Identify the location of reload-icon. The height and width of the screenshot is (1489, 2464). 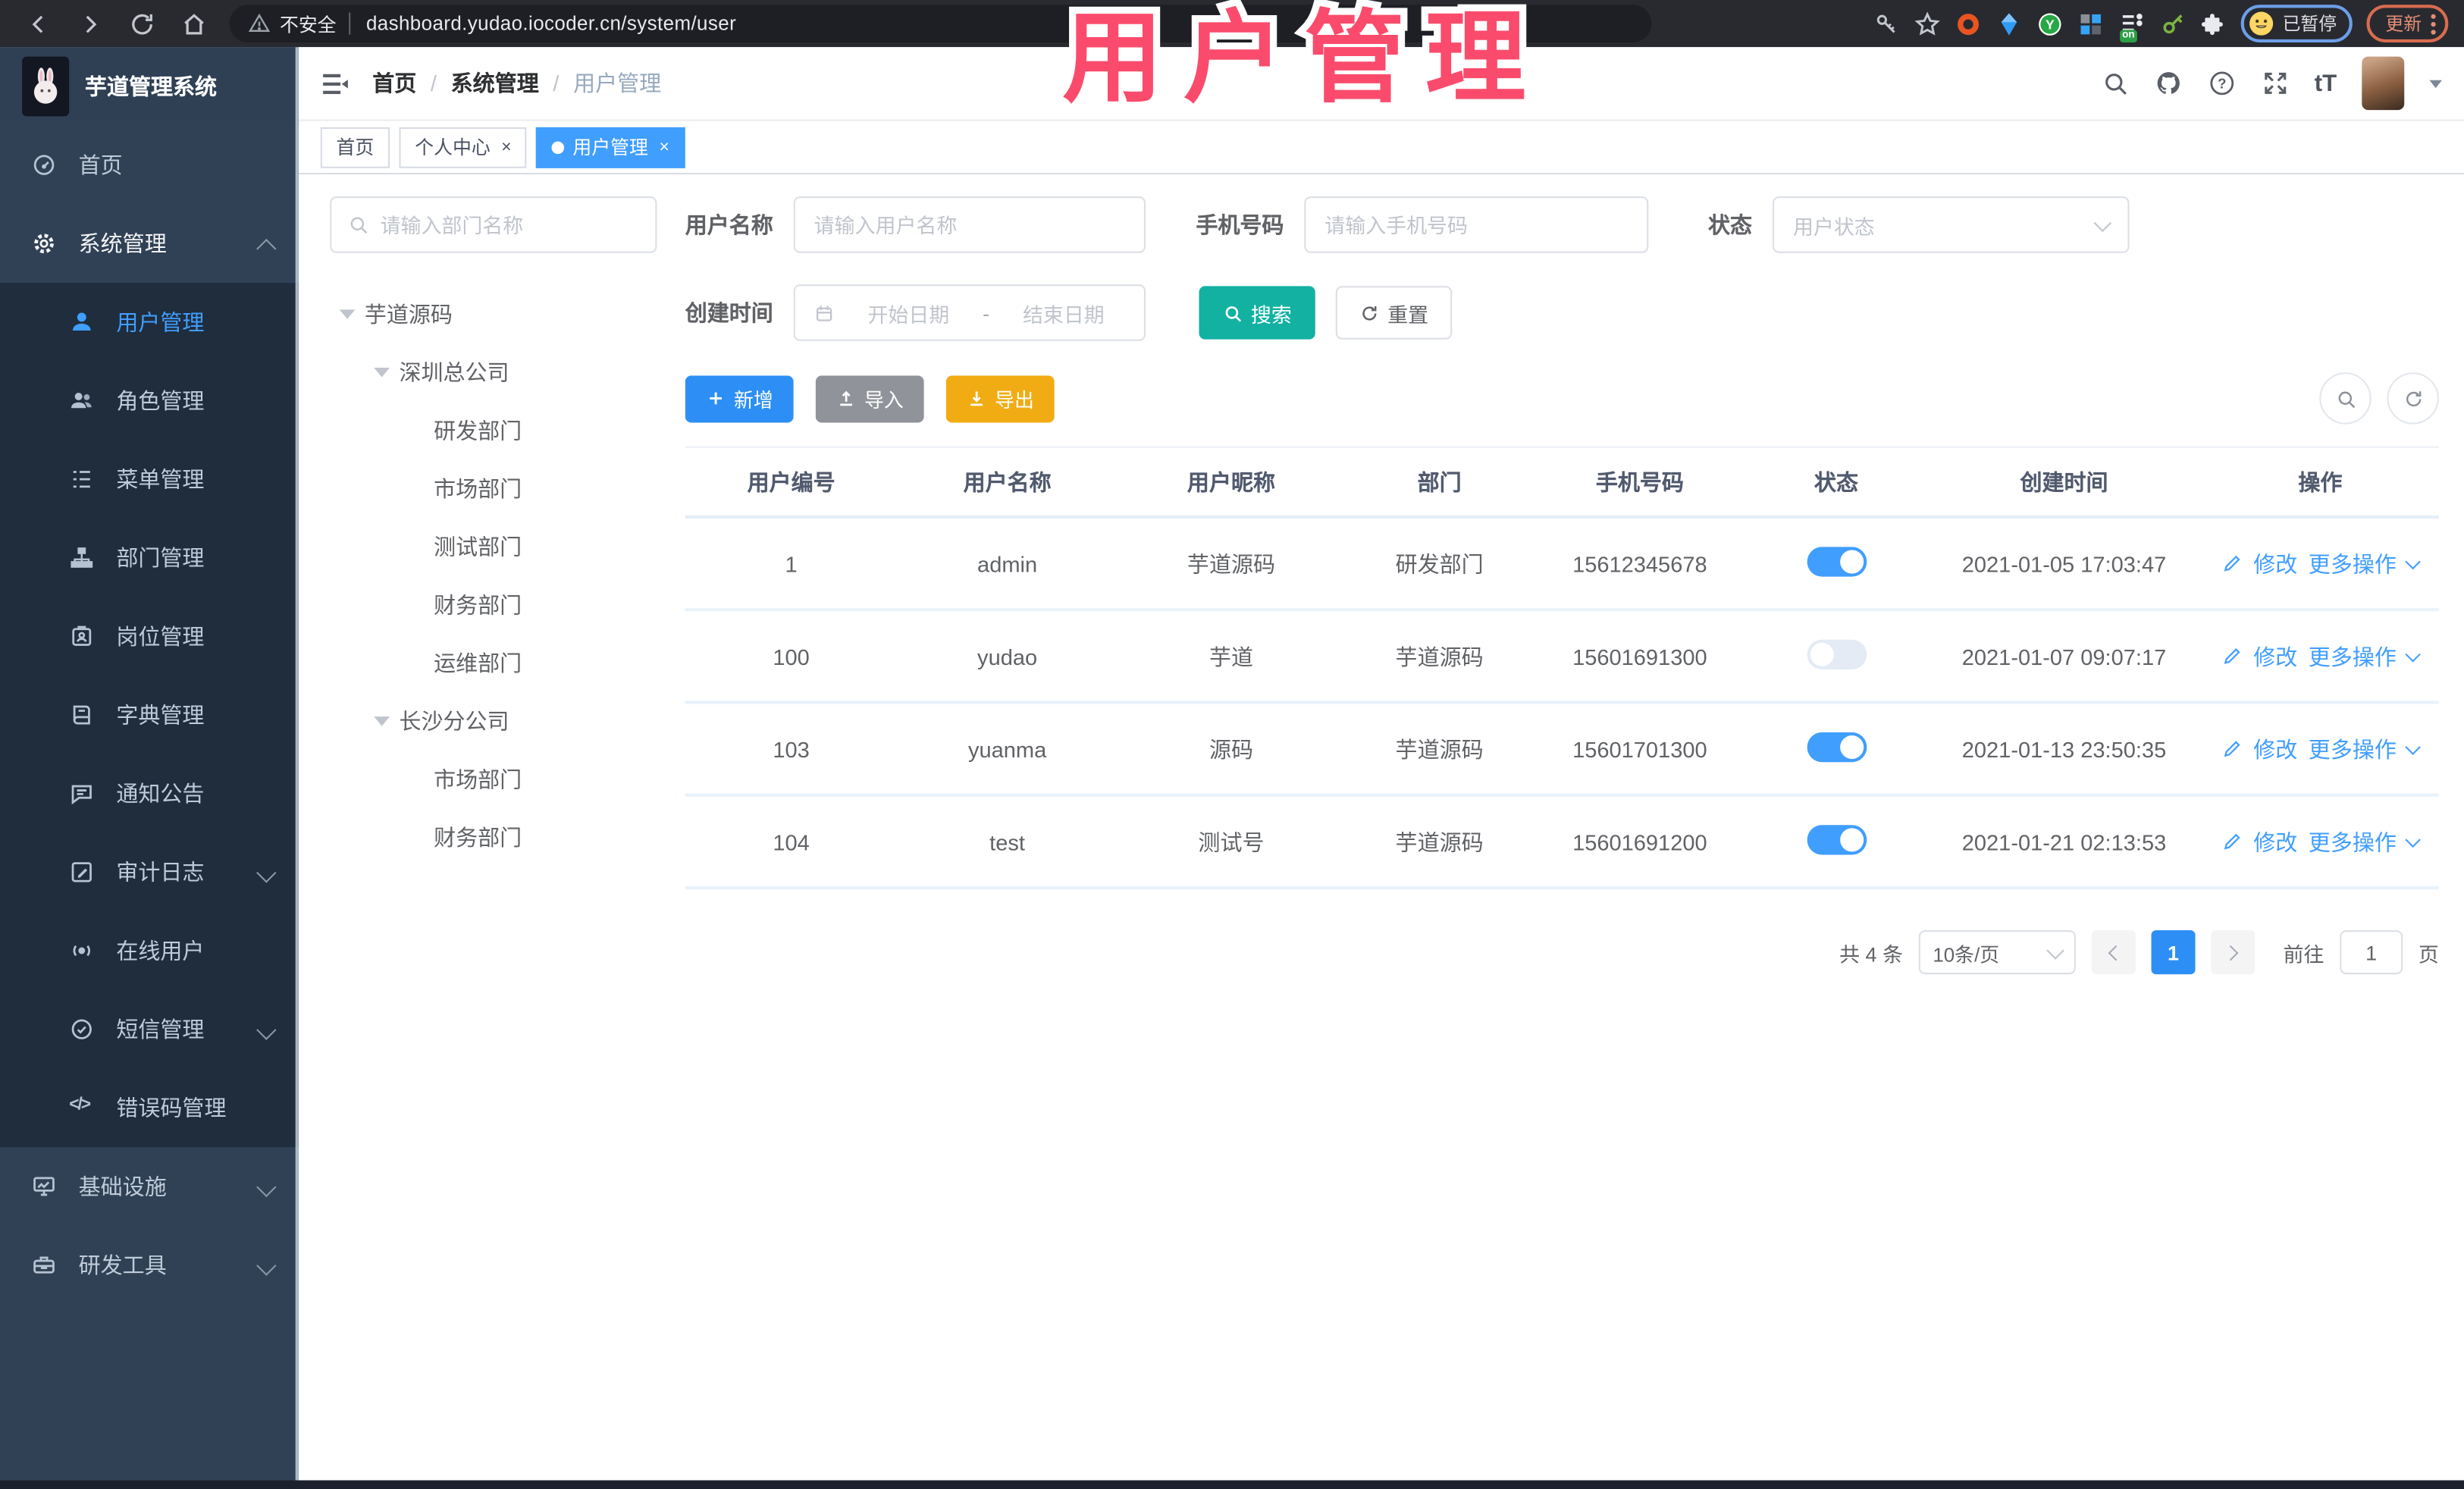
(142, 23).